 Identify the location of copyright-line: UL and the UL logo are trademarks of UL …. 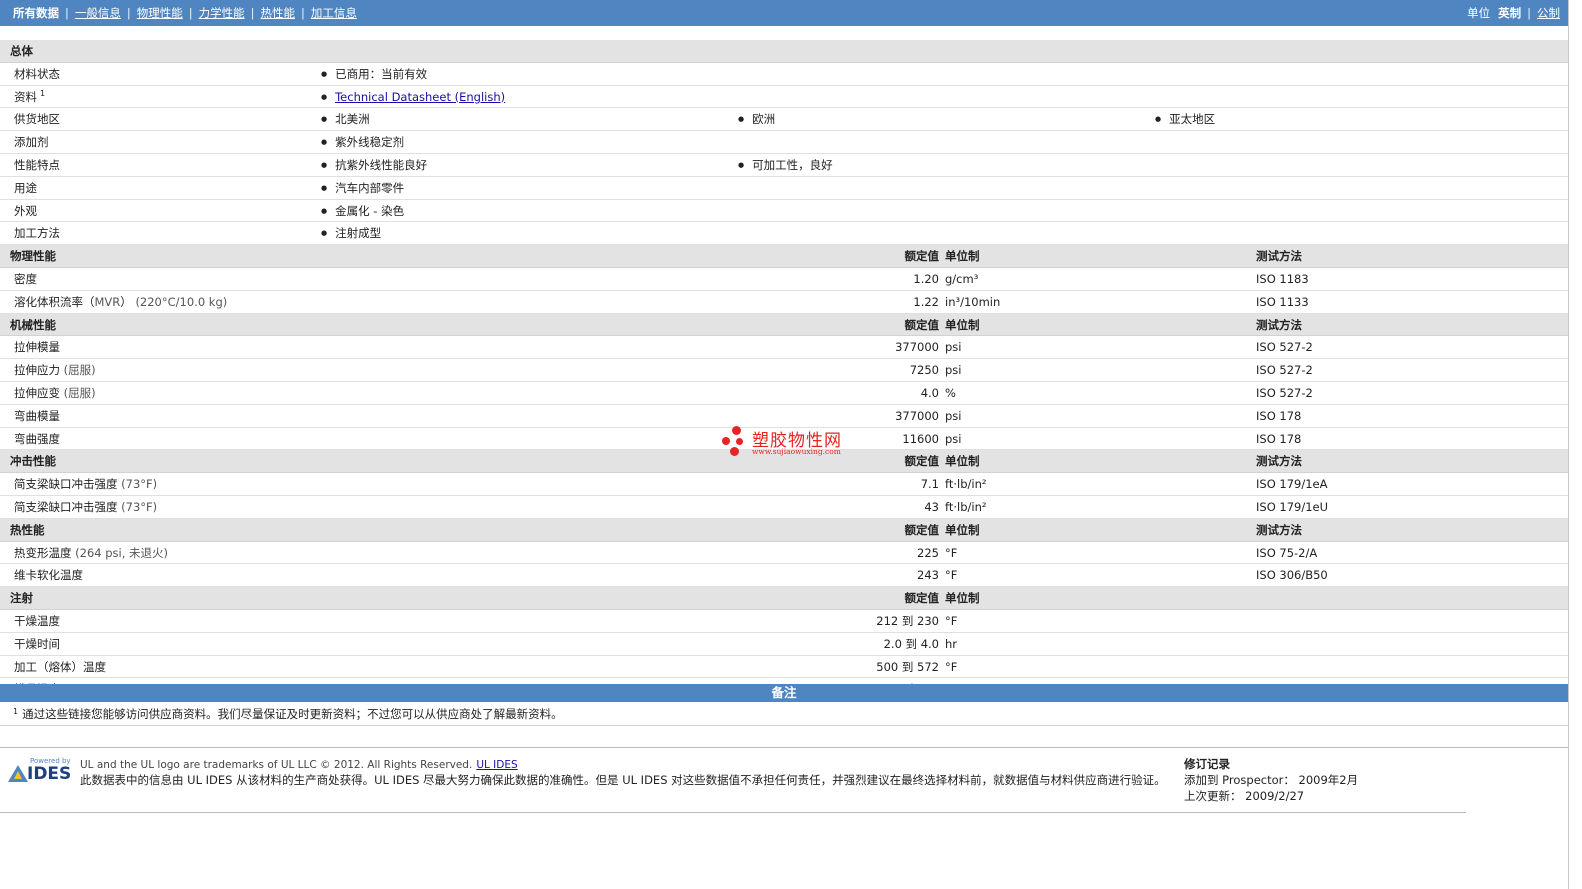
(299, 765).